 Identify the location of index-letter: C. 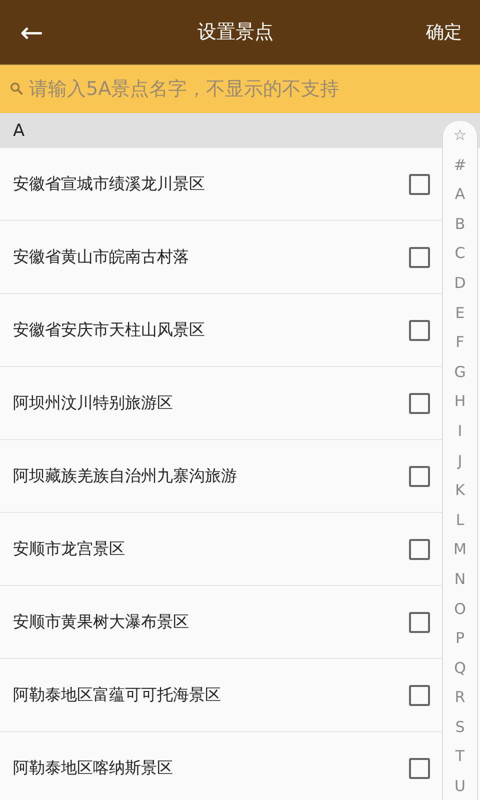
(460, 254).